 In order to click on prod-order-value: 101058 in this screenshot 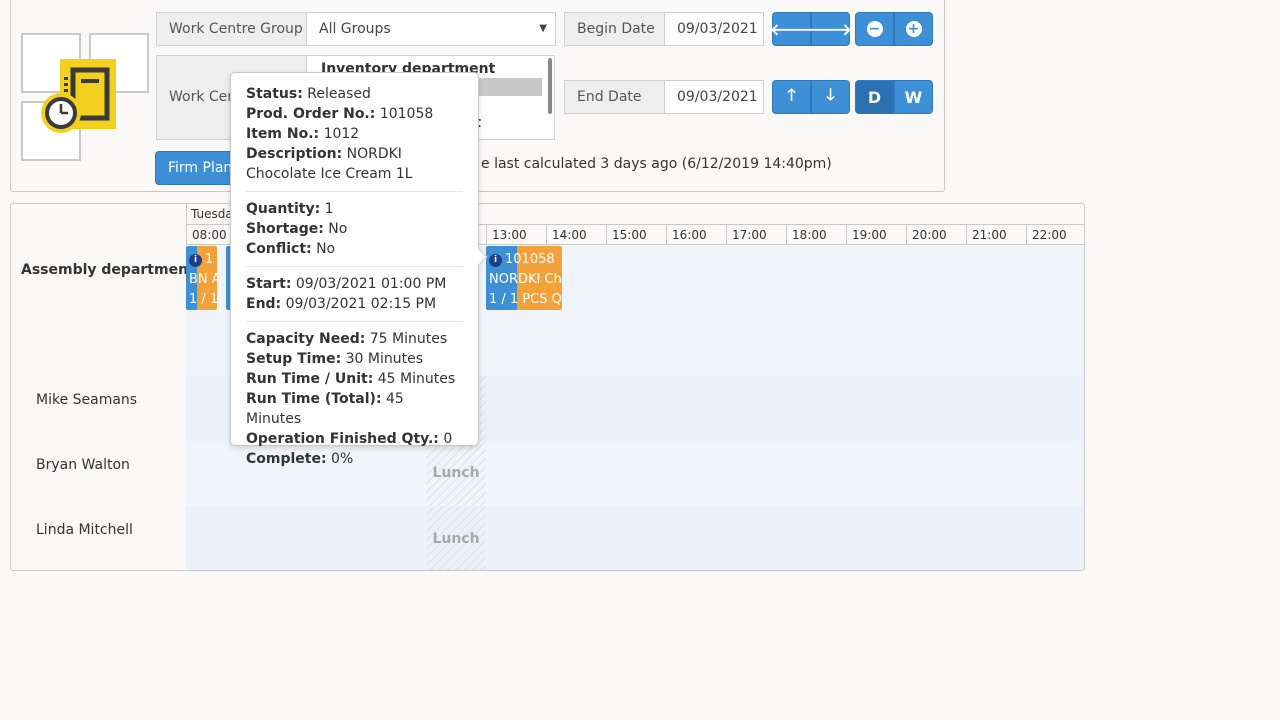, I will do `click(406, 114)`.